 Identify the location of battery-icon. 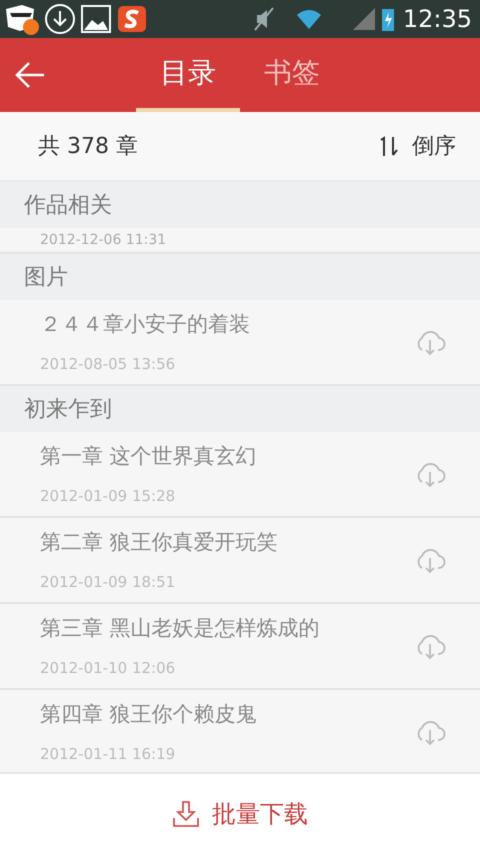
(387, 19).